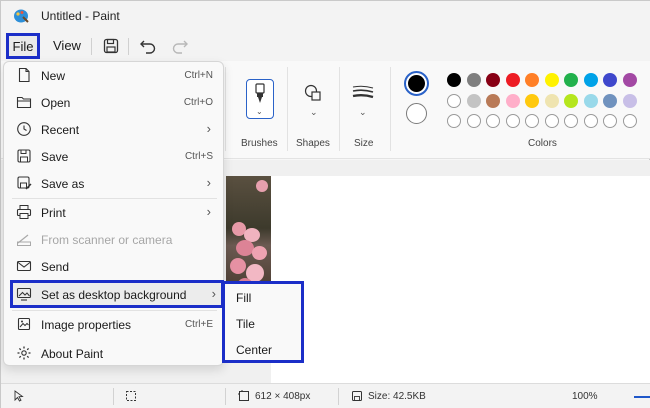 Image resolution: width=650 pixels, height=408 pixels. Describe the element at coordinates (313, 93) in the screenshot. I see `shapes-icon` at that location.